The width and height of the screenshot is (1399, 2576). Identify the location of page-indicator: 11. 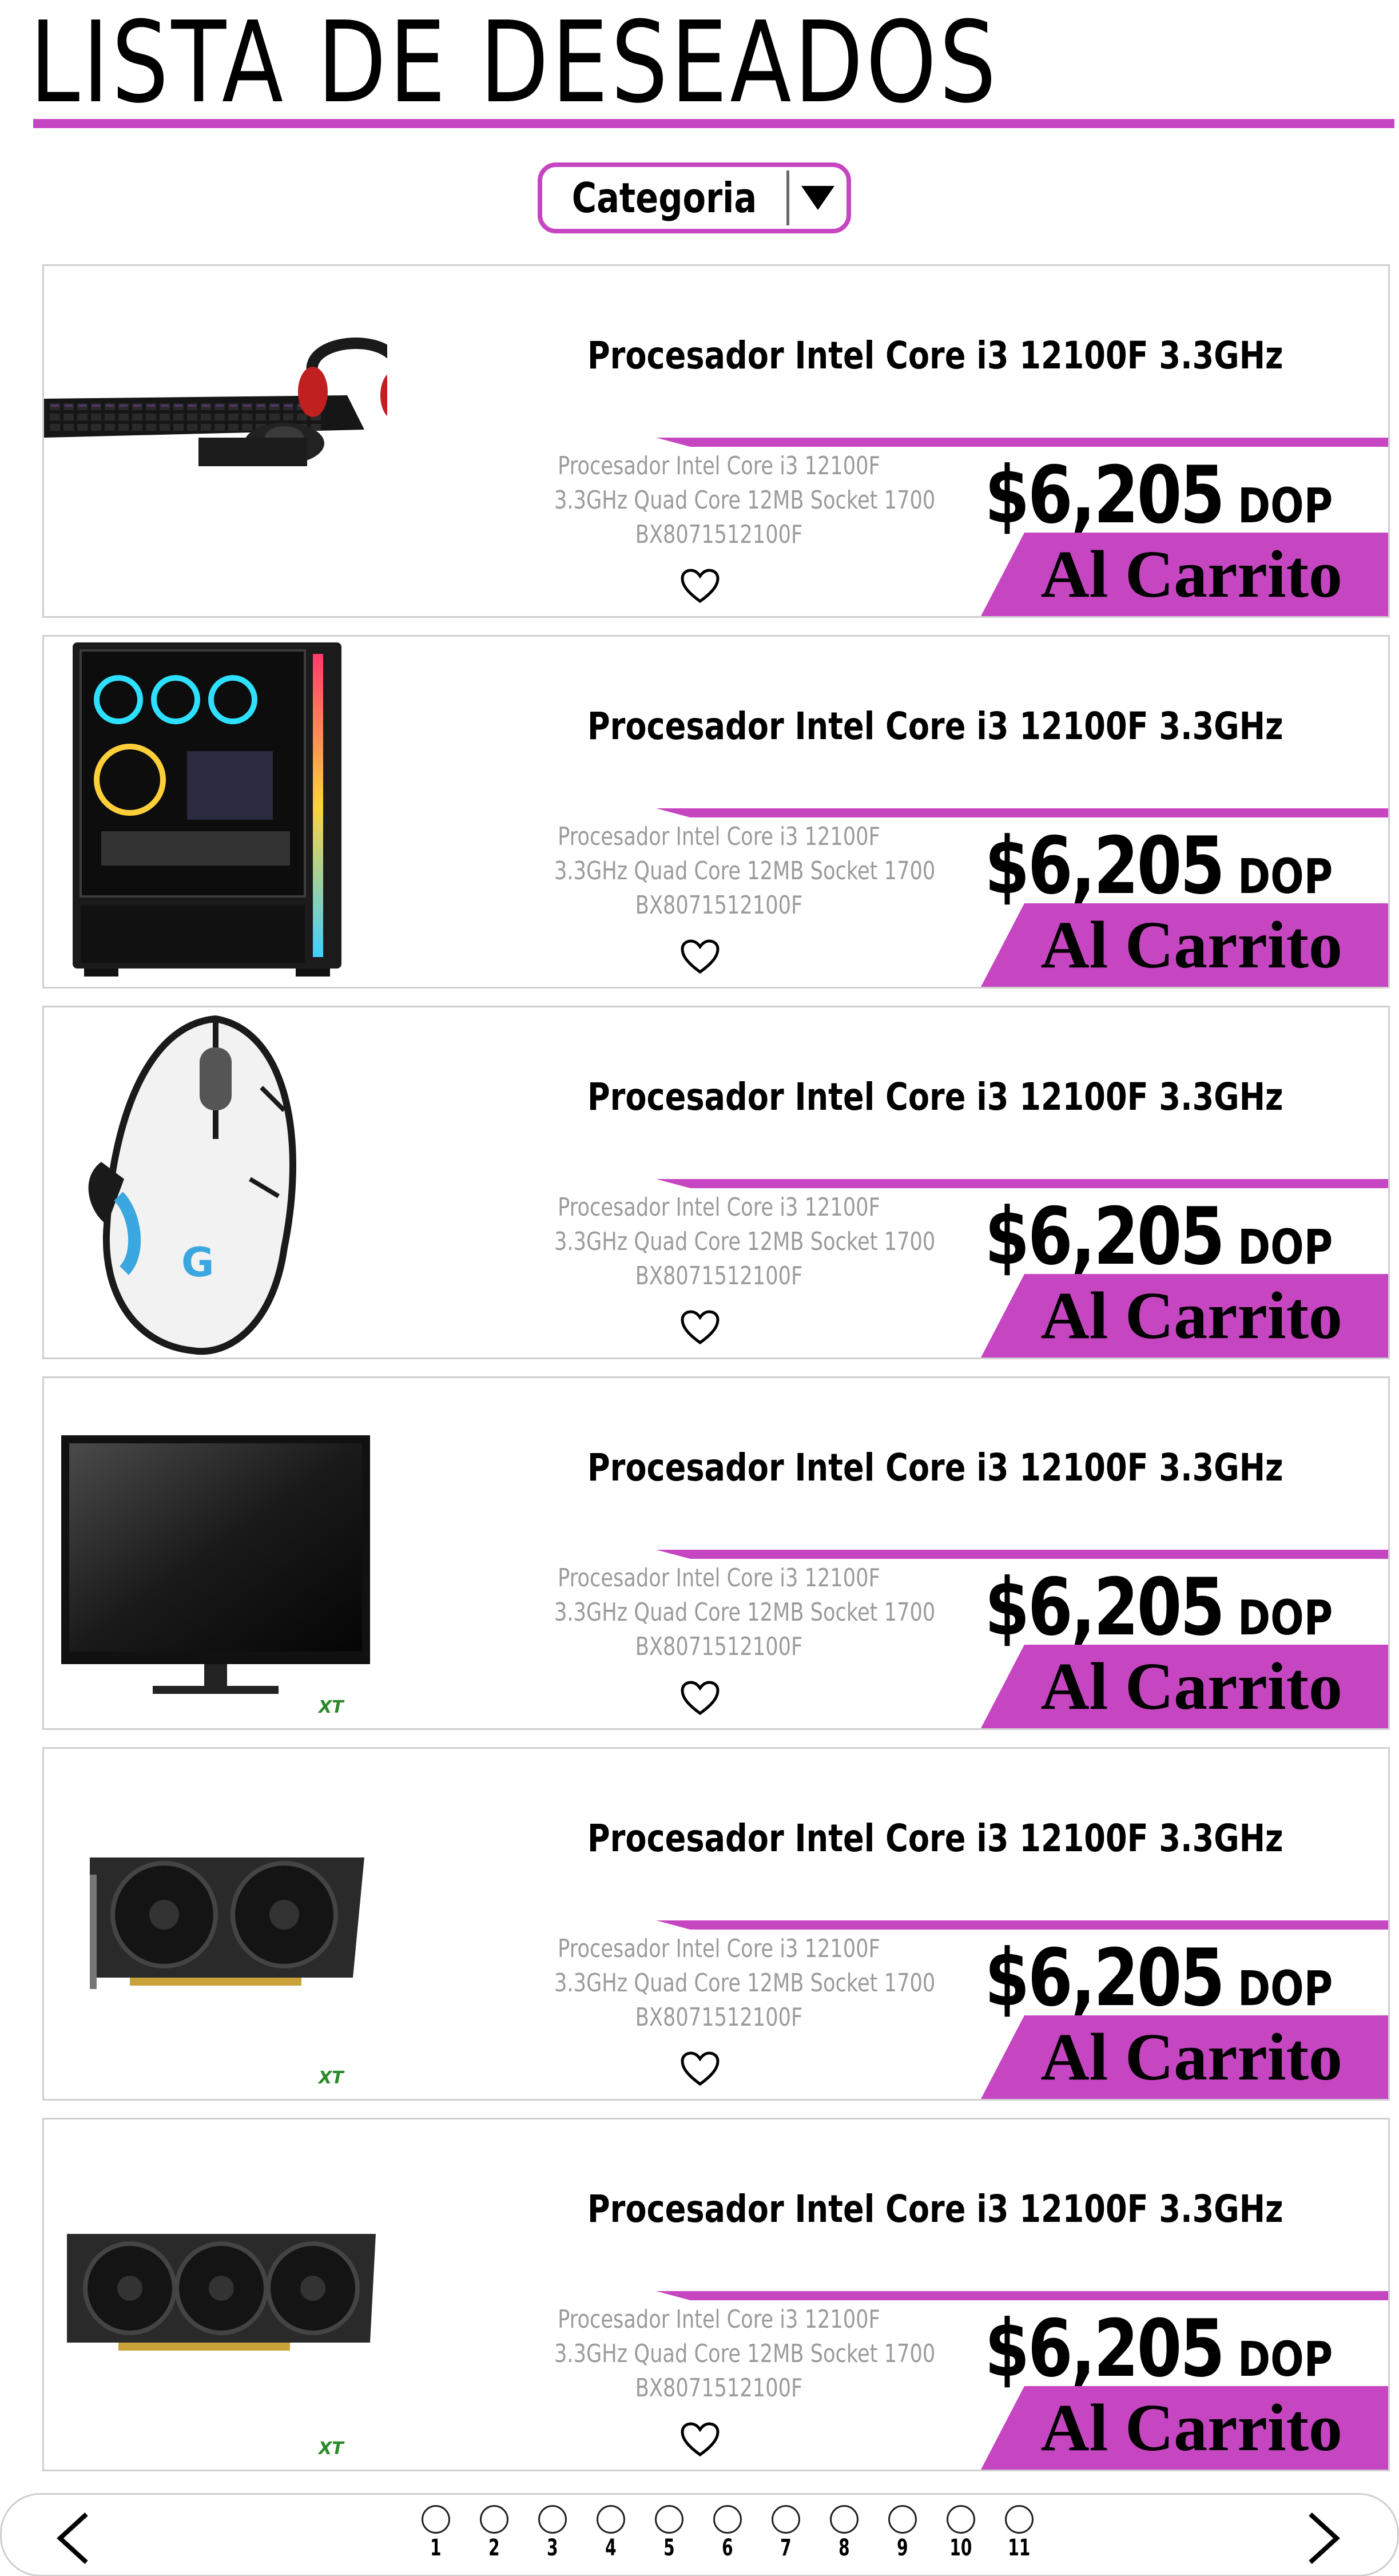
(1019, 2533).